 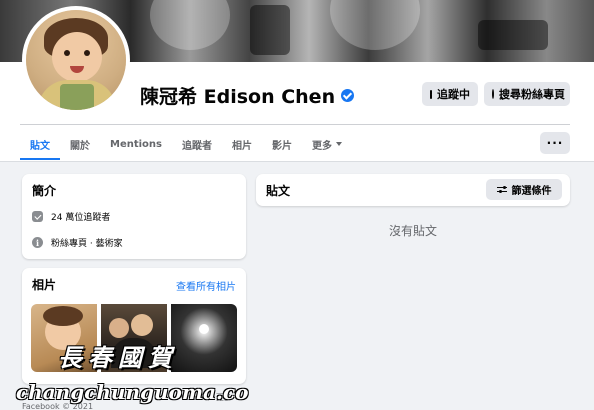 I want to click on verified-badge-icon, so click(x=348, y=95).